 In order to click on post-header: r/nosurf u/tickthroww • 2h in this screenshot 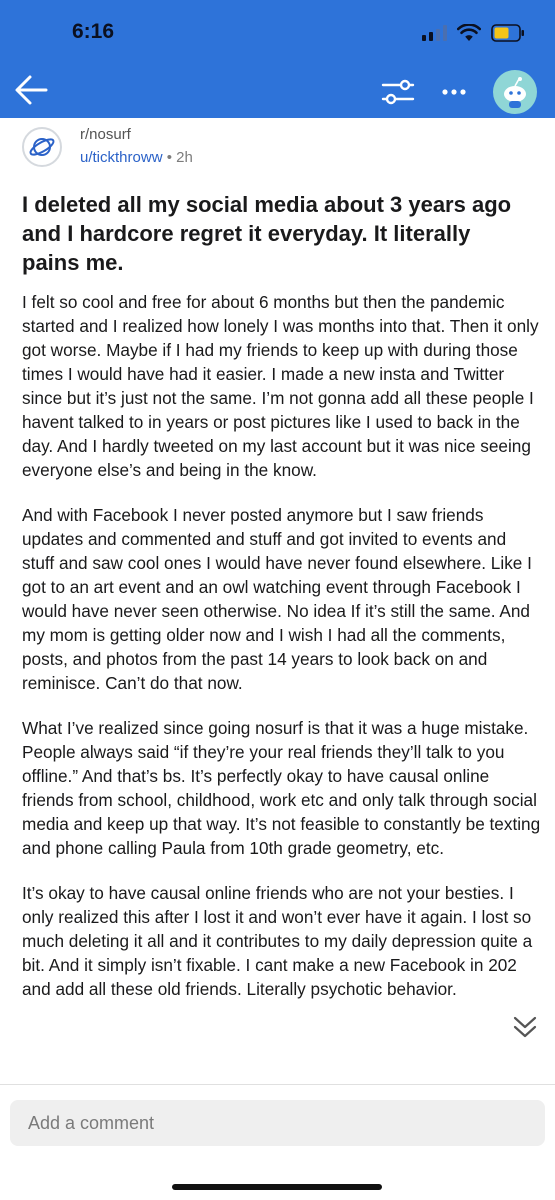, I will do `click(107, 147)`.